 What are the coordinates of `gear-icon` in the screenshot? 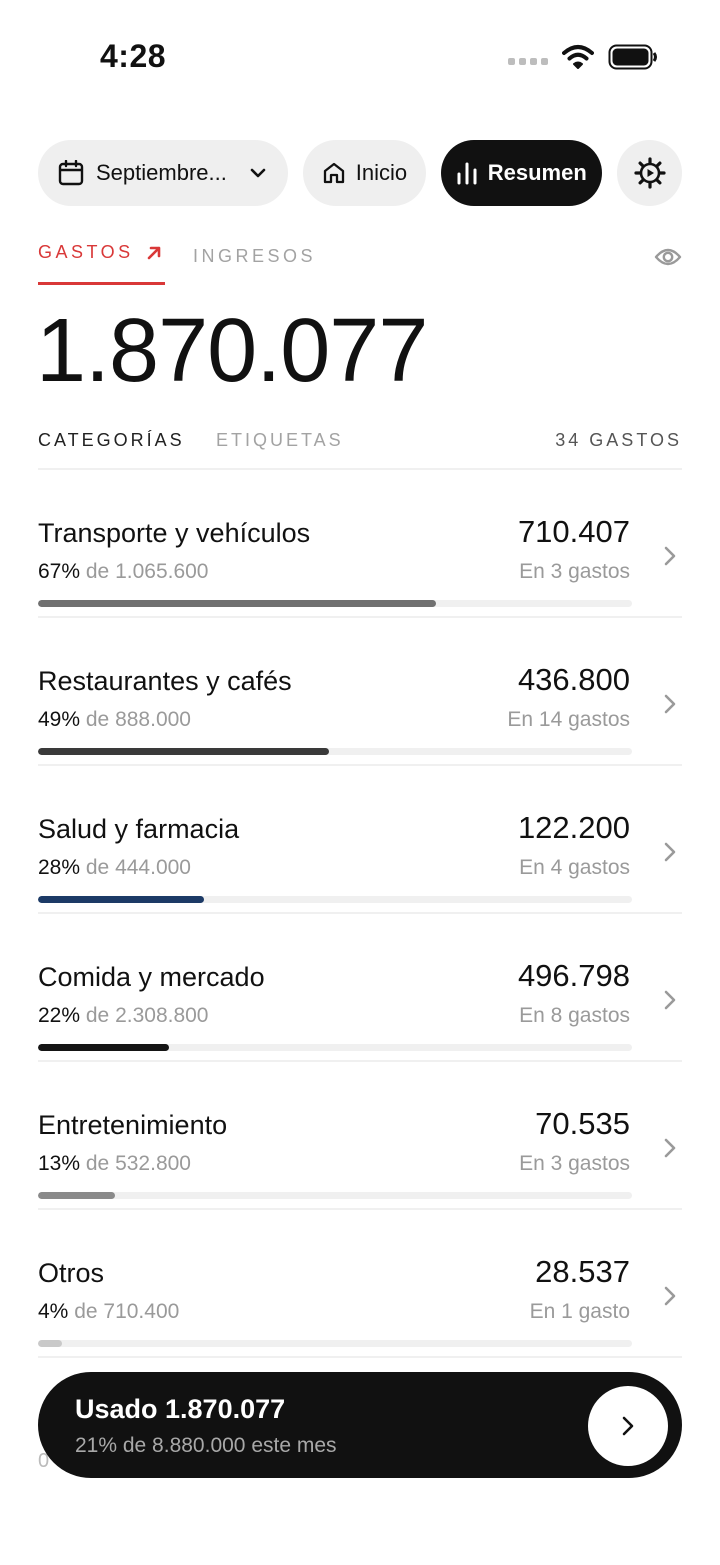 It's located at (649, 173).